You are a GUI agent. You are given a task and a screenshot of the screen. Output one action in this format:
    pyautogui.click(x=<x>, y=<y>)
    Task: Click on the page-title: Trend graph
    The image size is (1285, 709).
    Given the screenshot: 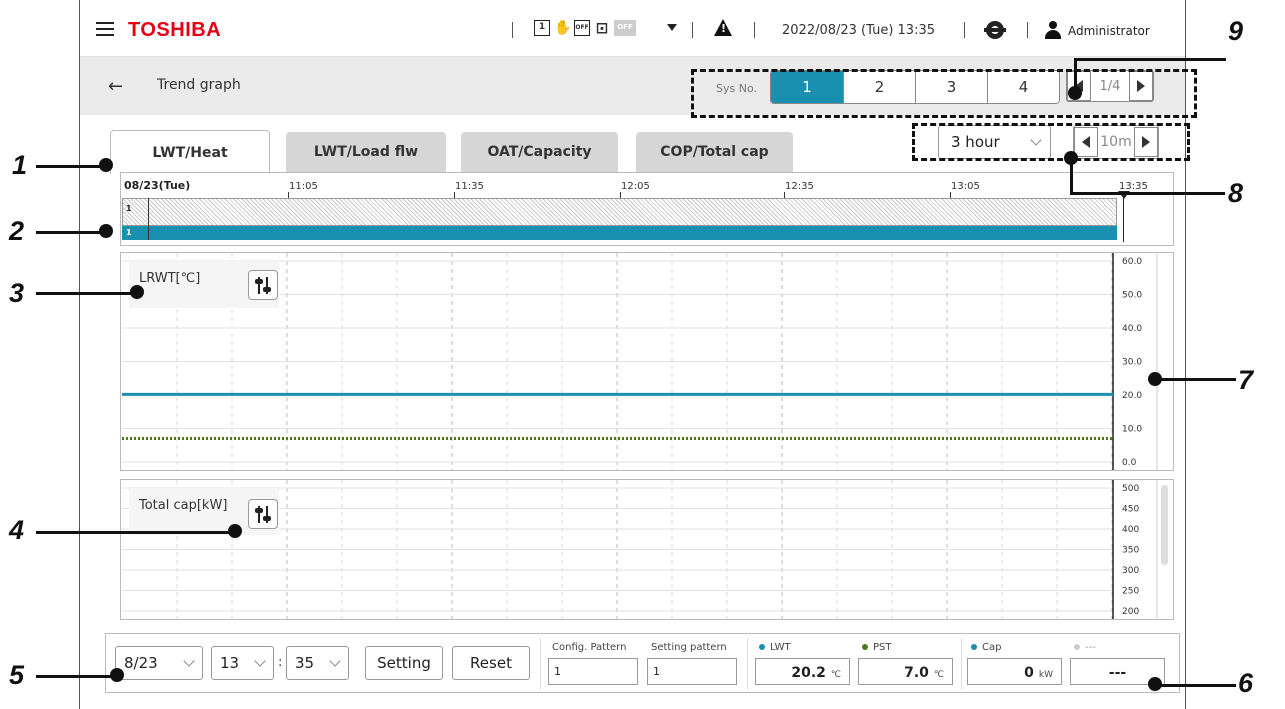 What is the action you would take?
    pyautogui.click(x=199, y=85)
    